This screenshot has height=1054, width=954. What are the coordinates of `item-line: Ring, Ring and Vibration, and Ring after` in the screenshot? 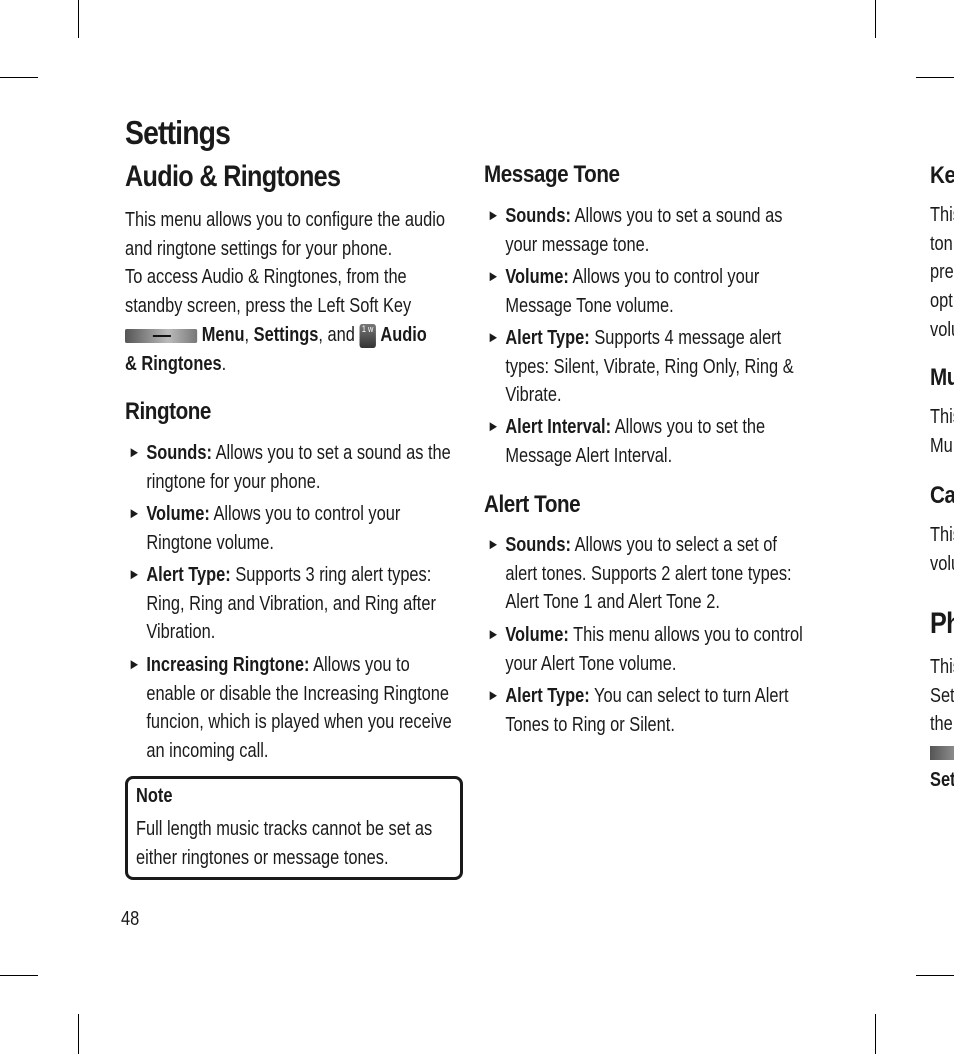 It's located at (291, 603).